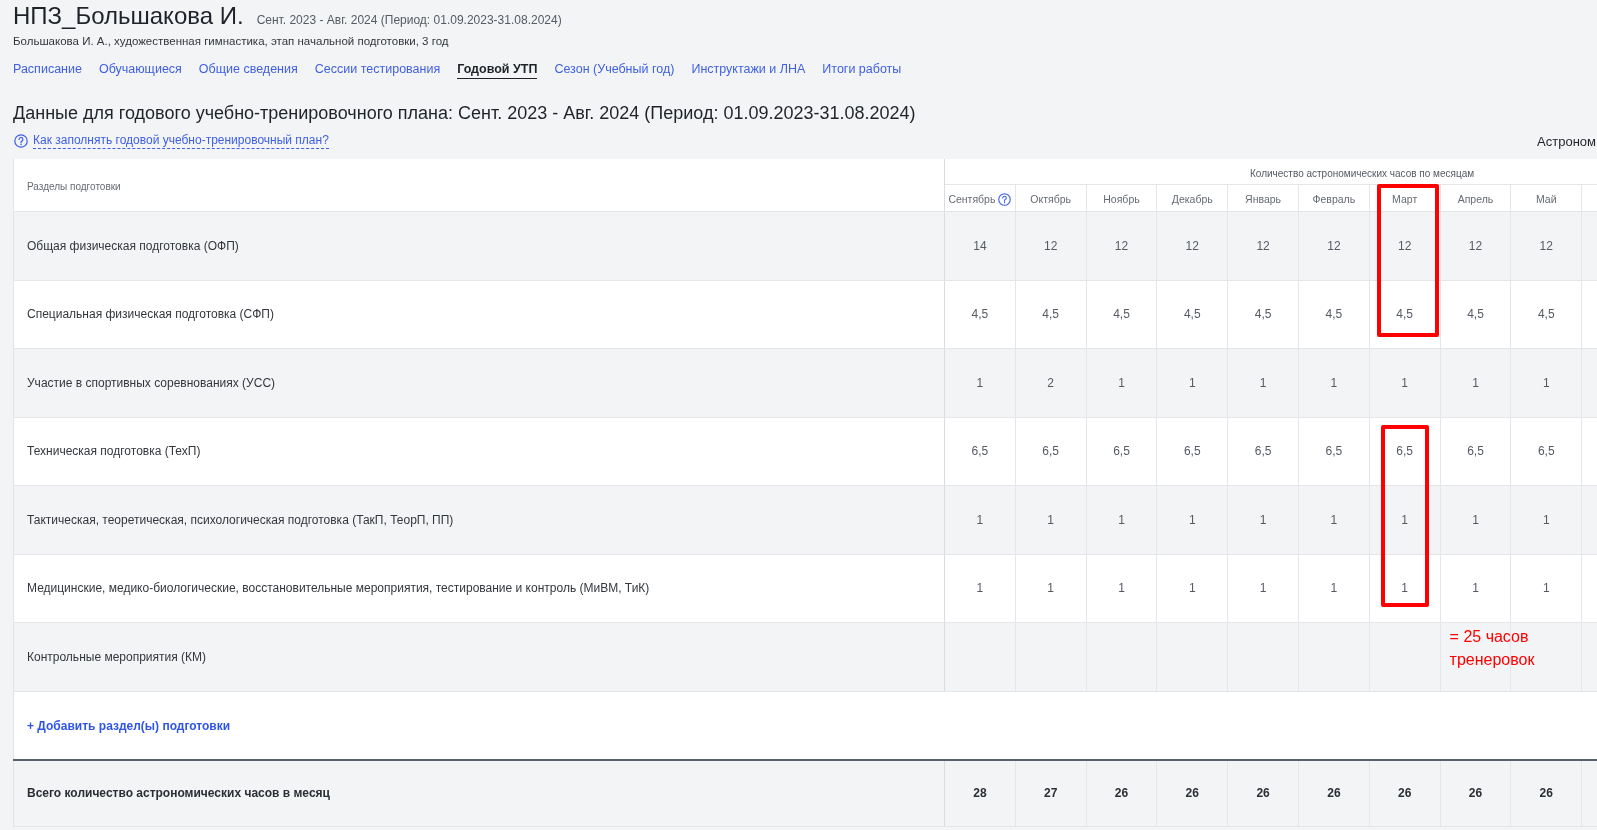 The height and width of the screenshot is (830, 1597). What do you see at coordinates (231, 41) in the screenshot?
I see `byline-text: Большакова И. А., художественная гимнастика, этап начальной подготовки, 3 год` at bounding box center [231, 41].